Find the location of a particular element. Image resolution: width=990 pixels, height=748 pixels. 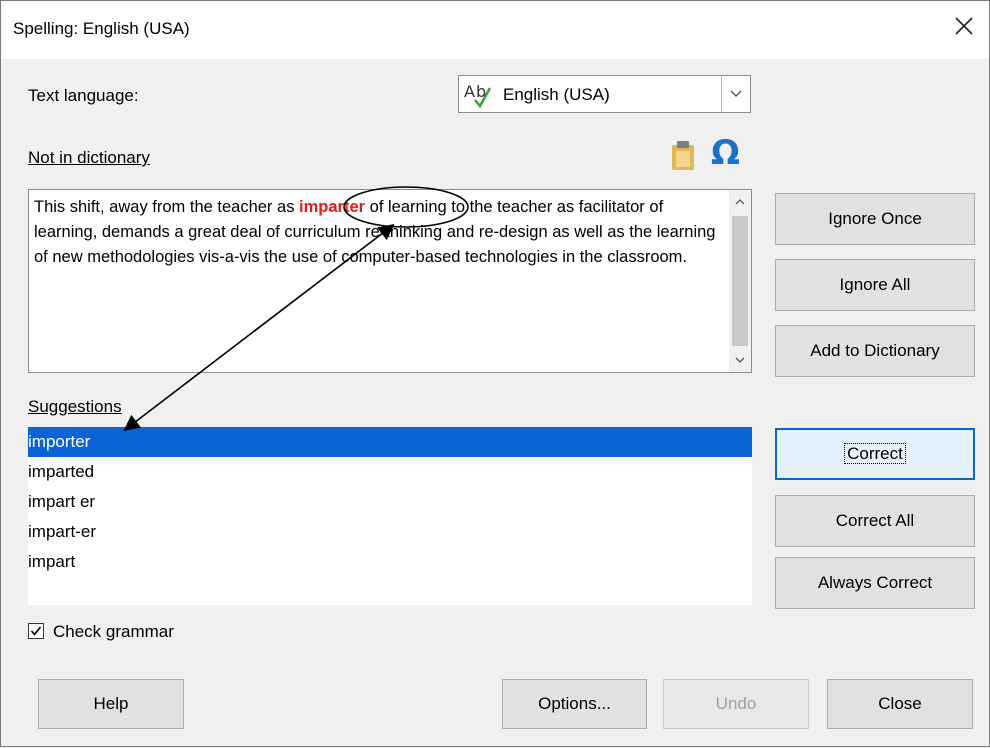

ignore-all-button: Ignore All is located at coordinates (875, 285).